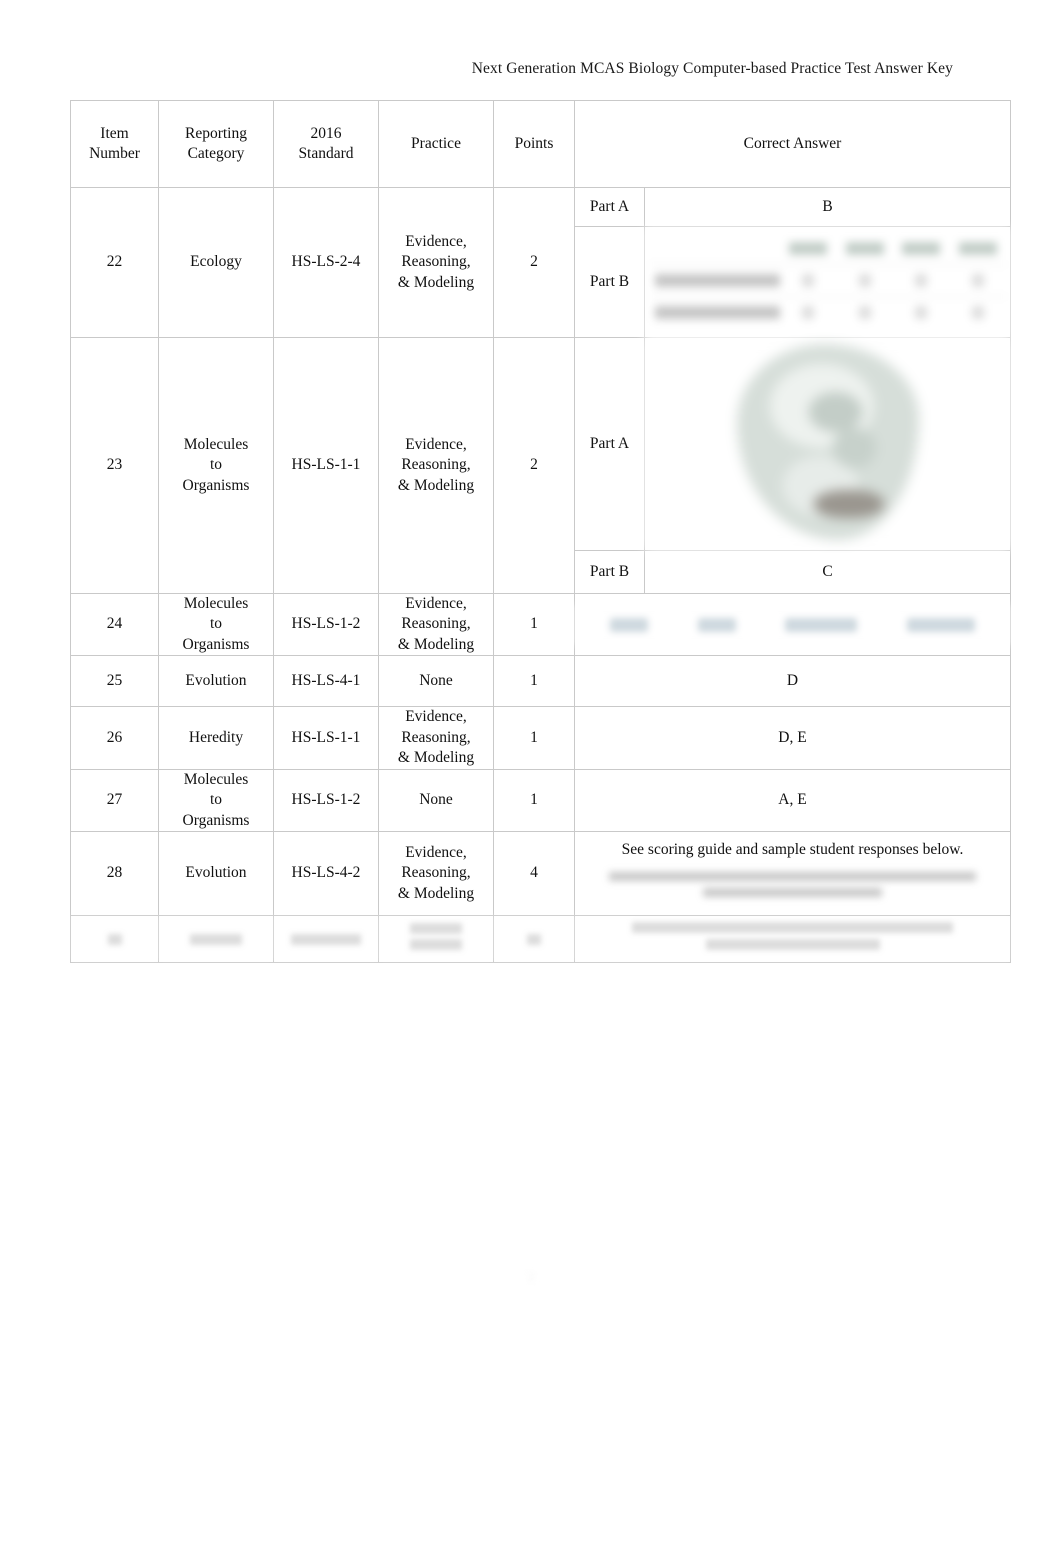 The height and width of the screenshot is (1556, 1062). I want to click on reporting-category-cell: Heredity, so click(216, 738).